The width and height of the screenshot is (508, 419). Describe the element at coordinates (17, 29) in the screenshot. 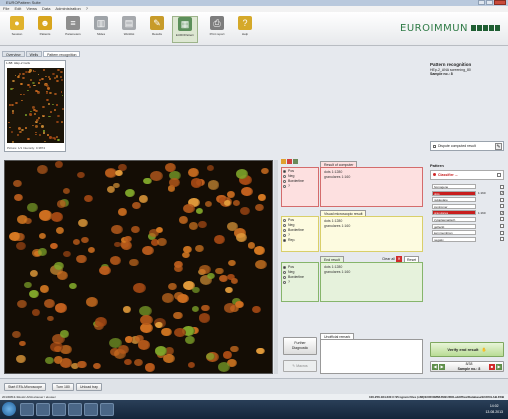

I see `session-button: ● Session` at that location.